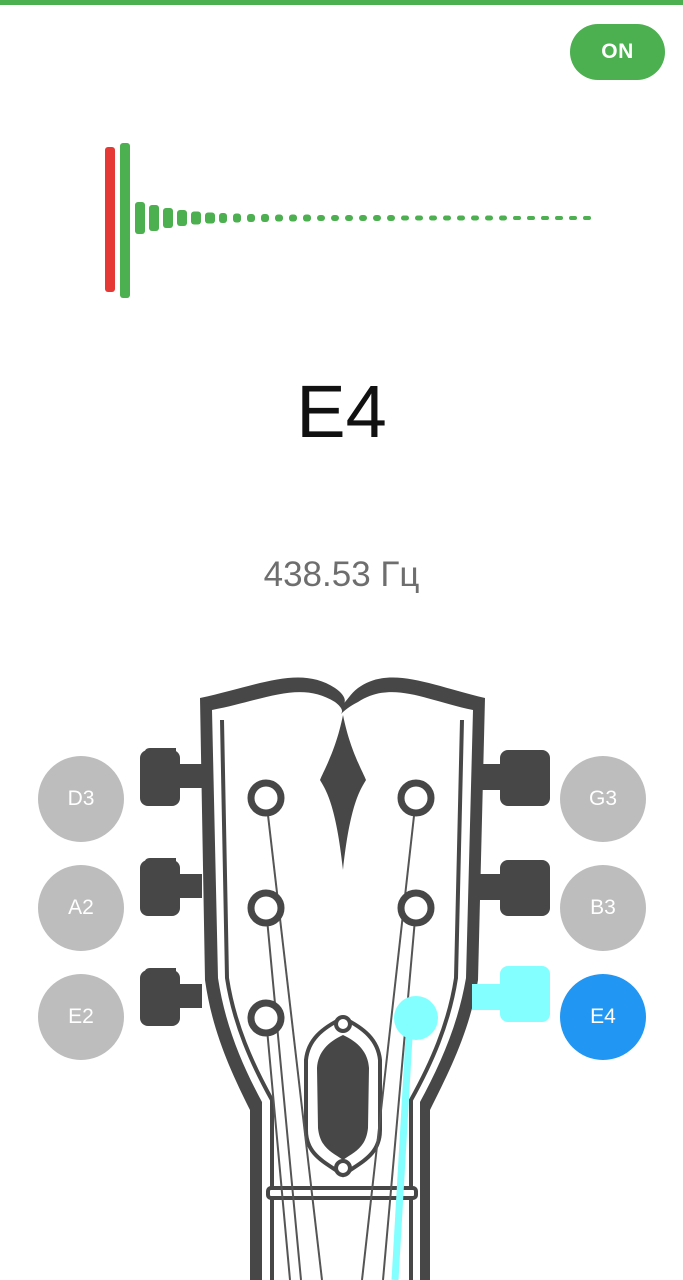 The image size is (683, 1280). I want to click on string-button-d3: D3, so click(81, 799).